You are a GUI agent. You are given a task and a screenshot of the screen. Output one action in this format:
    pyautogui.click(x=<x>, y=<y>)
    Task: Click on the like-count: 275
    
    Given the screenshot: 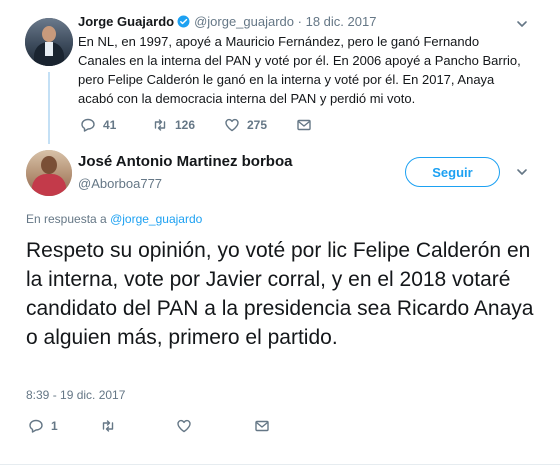 What is the action you would take?
    pyautogui.click(x=257, y=125)
    